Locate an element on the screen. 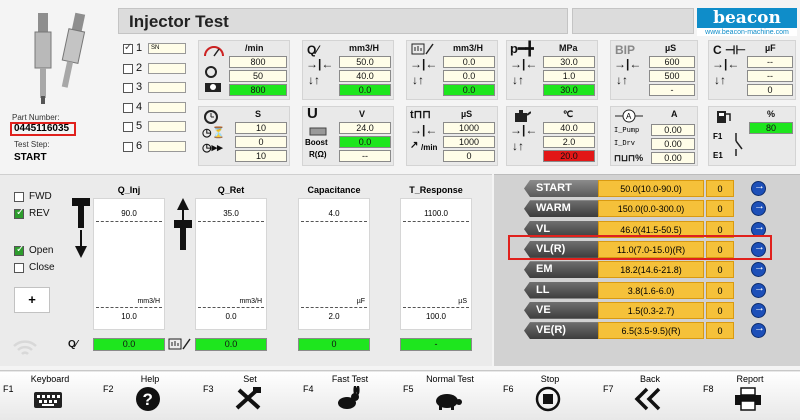 The height and width of the screenshot is (420, 800). time-set-value: 10 is located at coordinates (261, 128).